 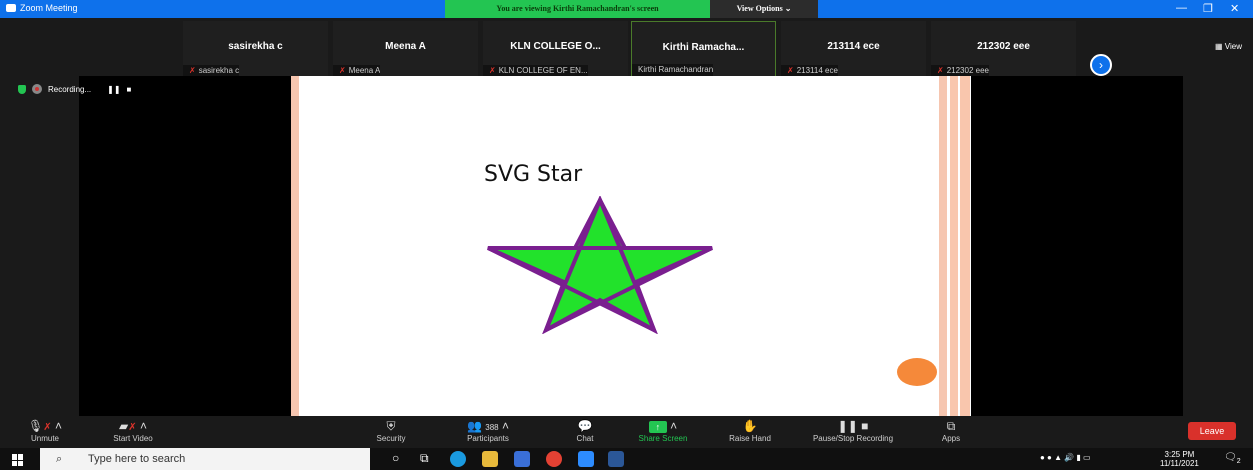 I want to click on cortana-icon: ○, so click(x=400, y=459).